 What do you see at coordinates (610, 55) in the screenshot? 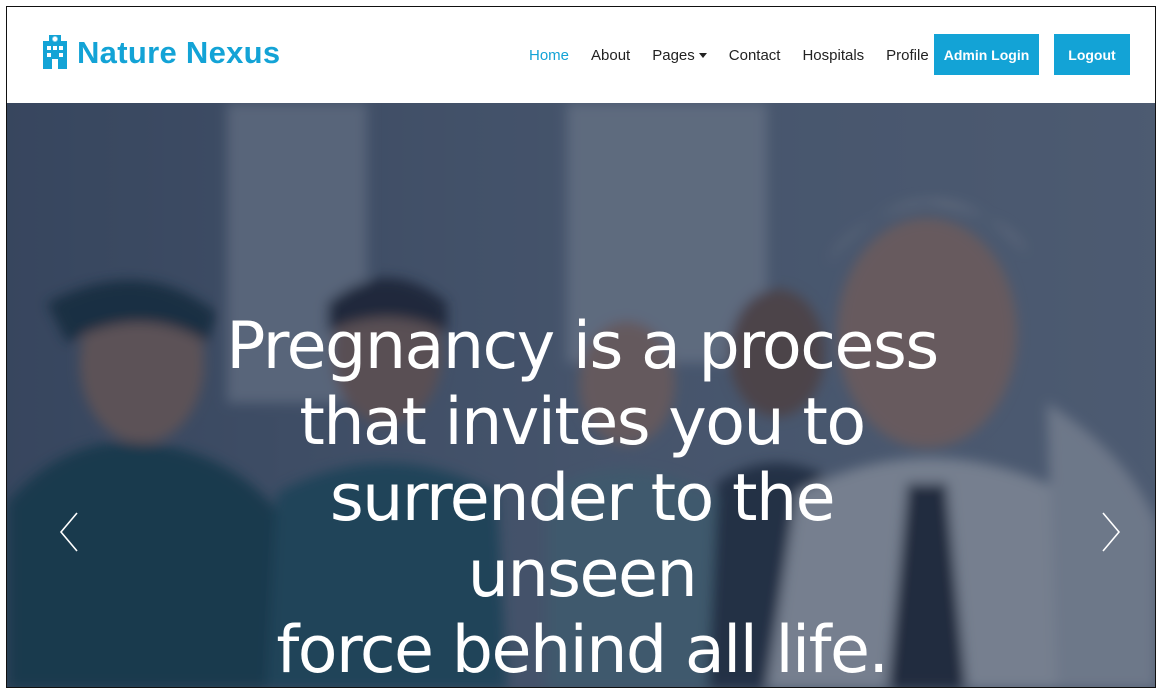
I see `nav-link-about: About` at bounding box center [610, 55].